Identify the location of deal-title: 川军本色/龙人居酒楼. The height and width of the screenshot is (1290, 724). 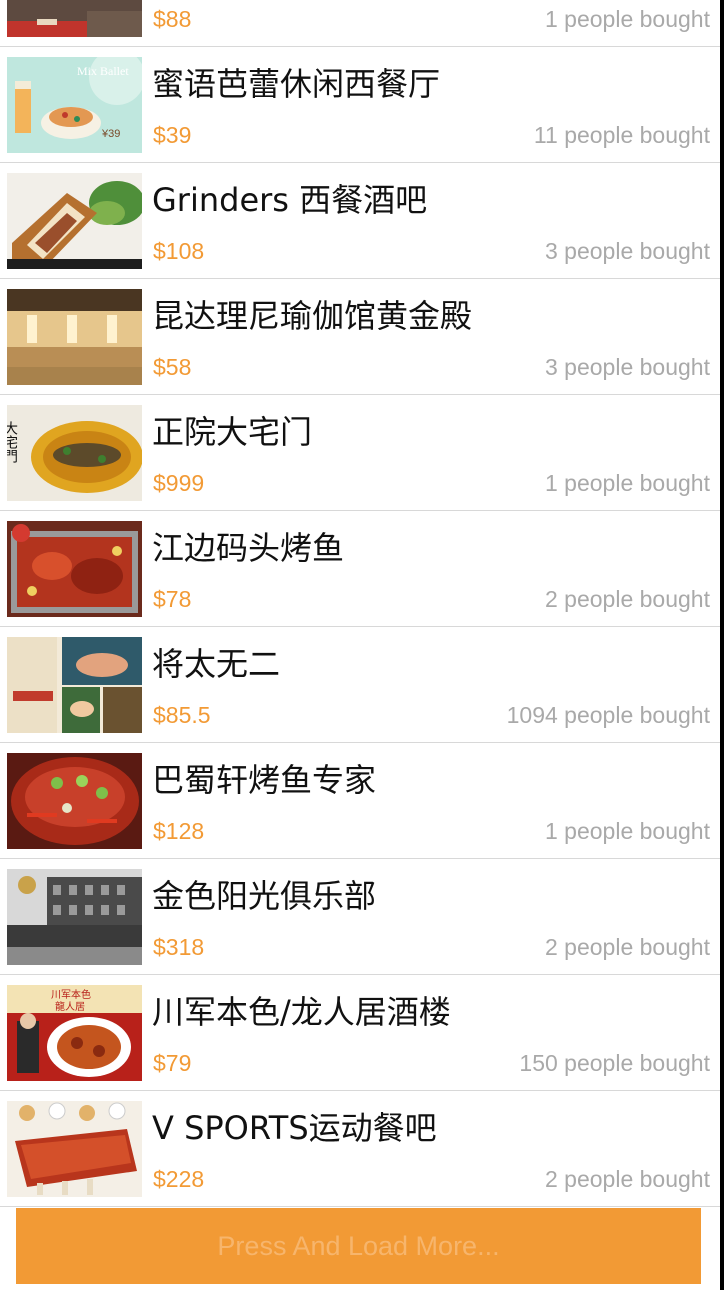
(301, 1012).